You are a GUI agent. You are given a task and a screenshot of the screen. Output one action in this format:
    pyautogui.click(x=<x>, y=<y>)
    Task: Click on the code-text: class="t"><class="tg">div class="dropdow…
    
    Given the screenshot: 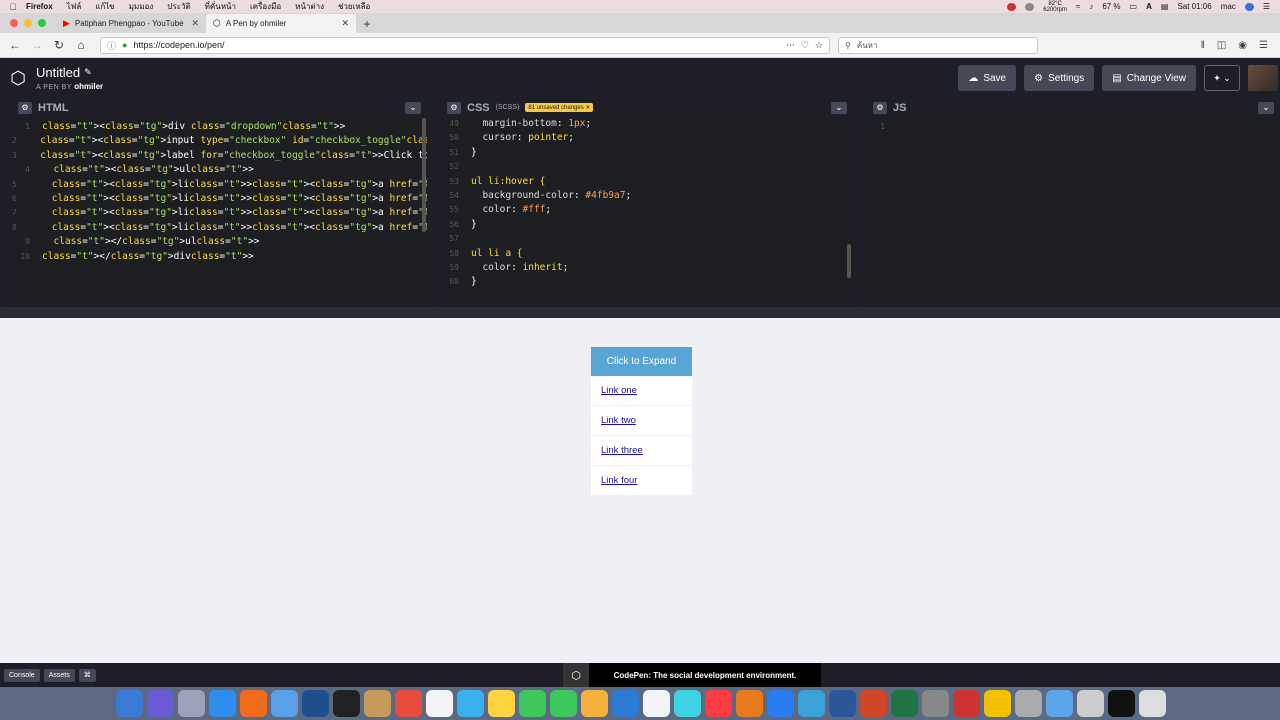 What is the action you would take?
    pyautogui.click(x=190, y=127)
    